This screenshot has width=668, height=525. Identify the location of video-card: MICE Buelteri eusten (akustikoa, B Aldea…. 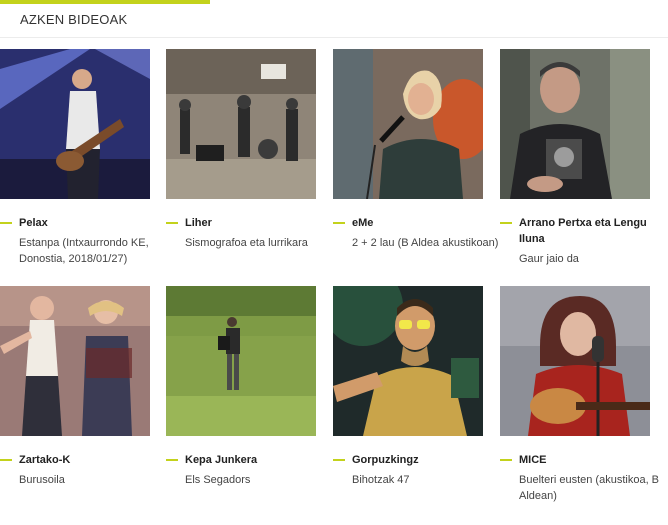
(579, 394).